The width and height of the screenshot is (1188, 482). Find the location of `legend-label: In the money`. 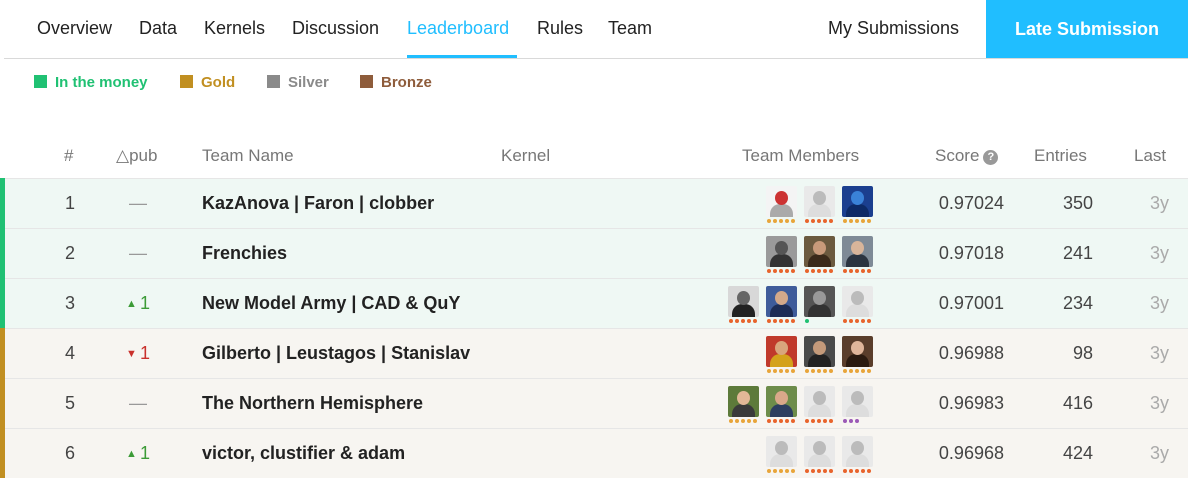

legend-label: In the money is located at coordinates (101, 82).